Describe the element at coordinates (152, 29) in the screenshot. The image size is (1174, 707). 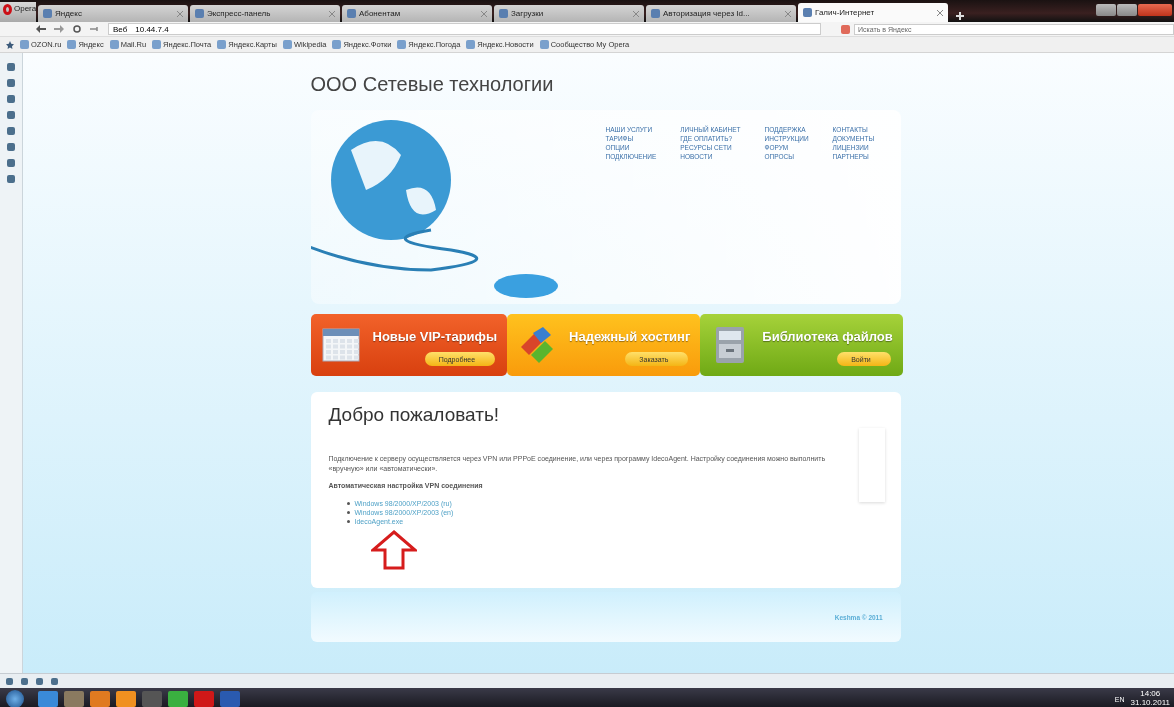
I see `address-text: 10.44.7.4` at that location.